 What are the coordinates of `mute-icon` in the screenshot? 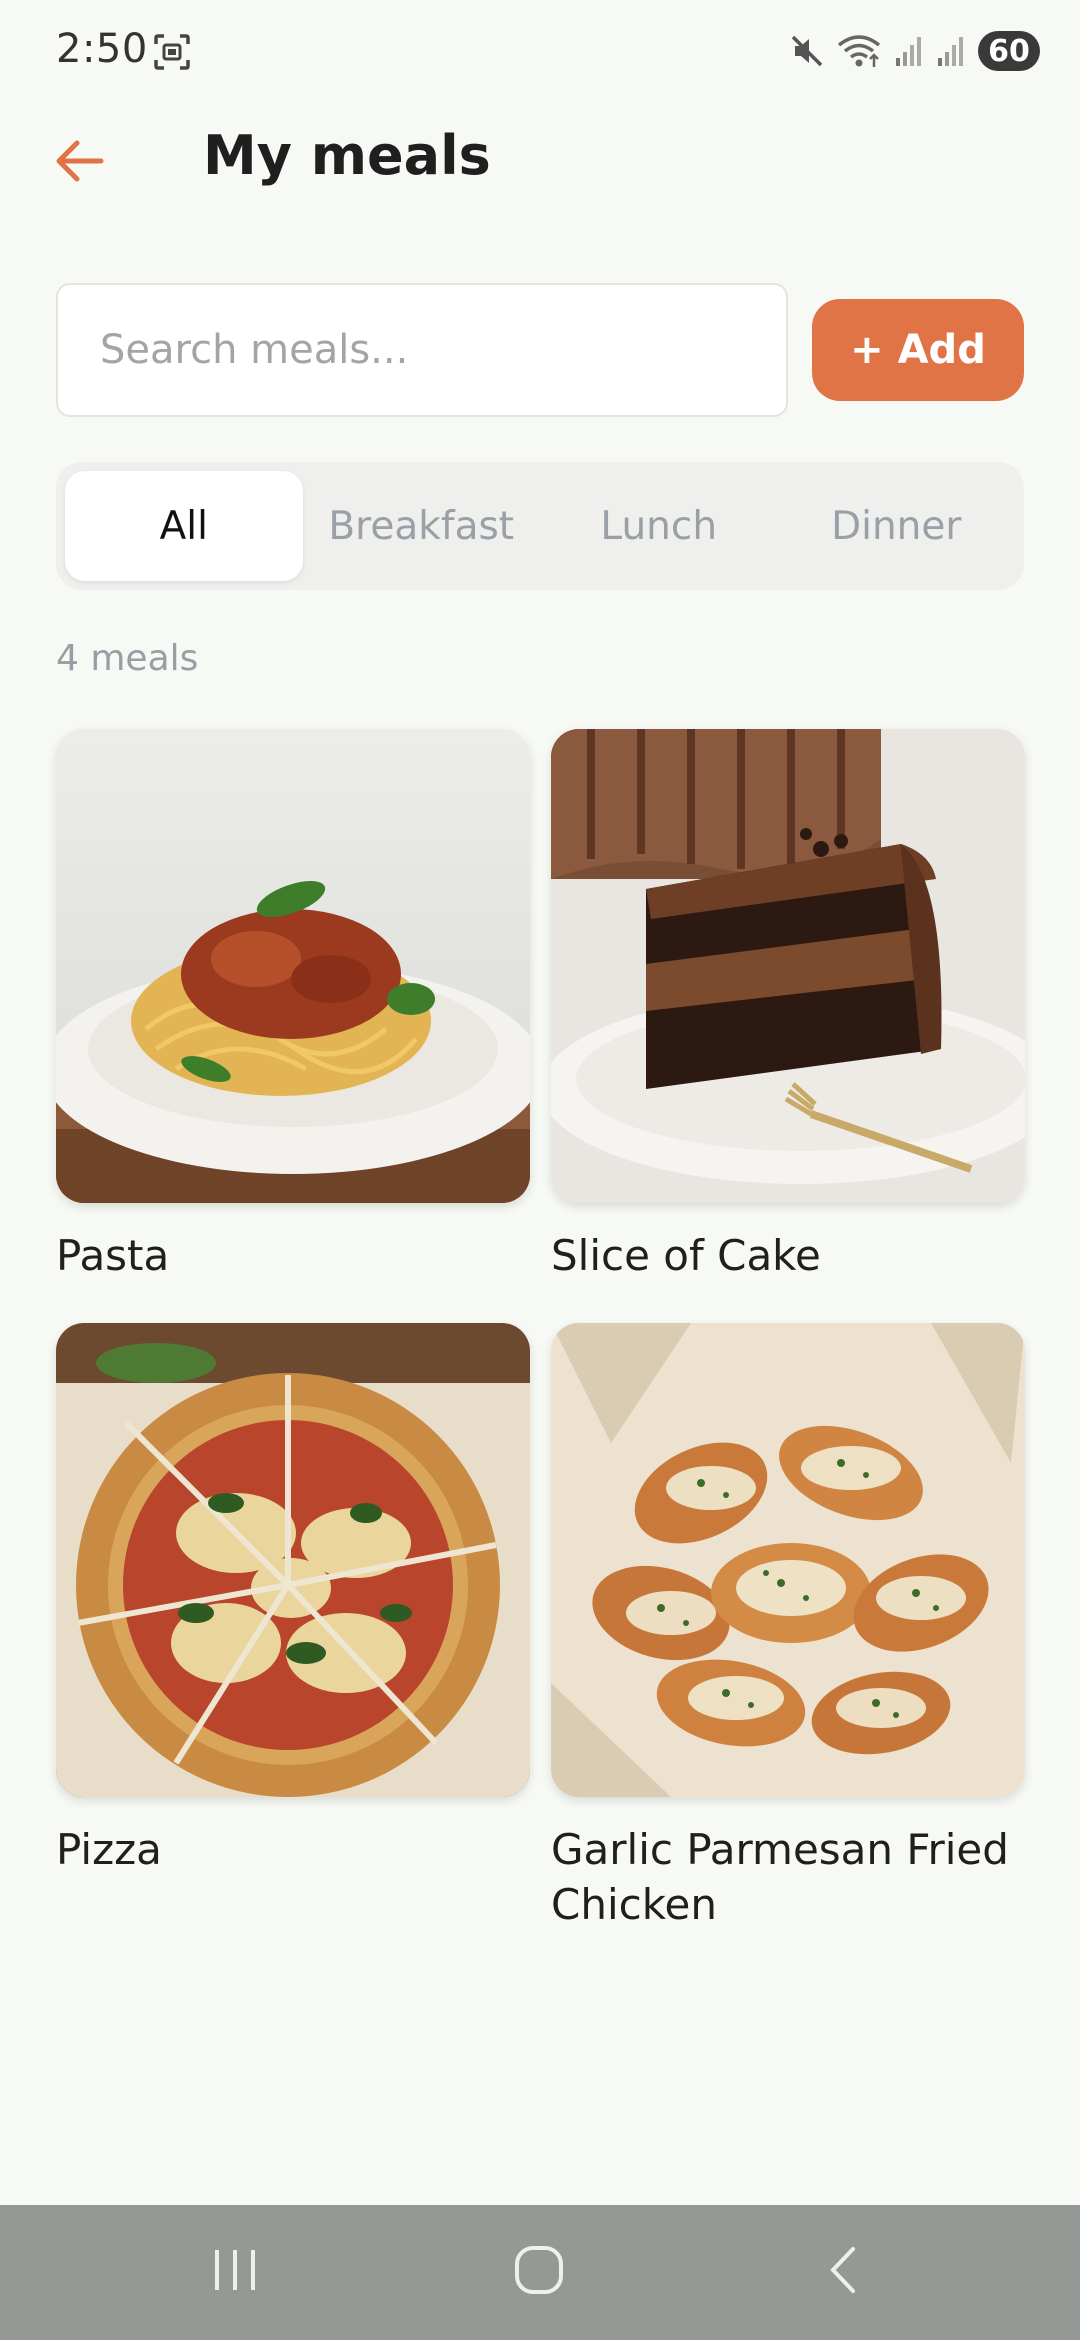 It's located at (807, 51).